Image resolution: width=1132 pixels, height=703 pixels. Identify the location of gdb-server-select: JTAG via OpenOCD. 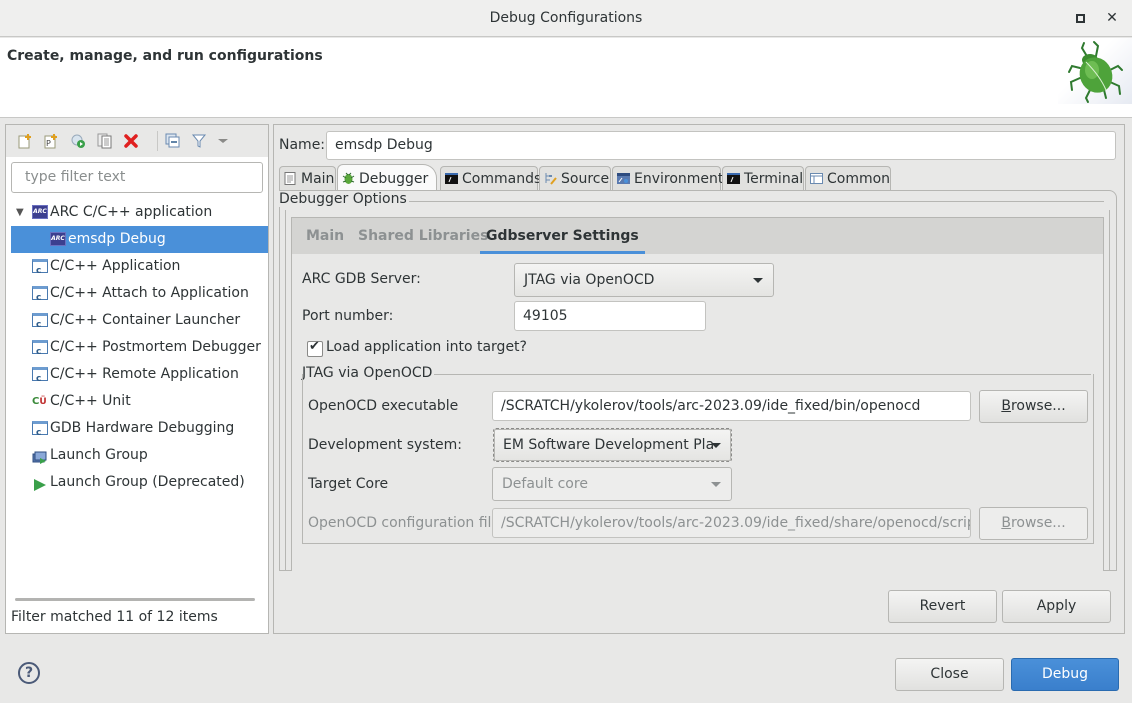
(644, 280).